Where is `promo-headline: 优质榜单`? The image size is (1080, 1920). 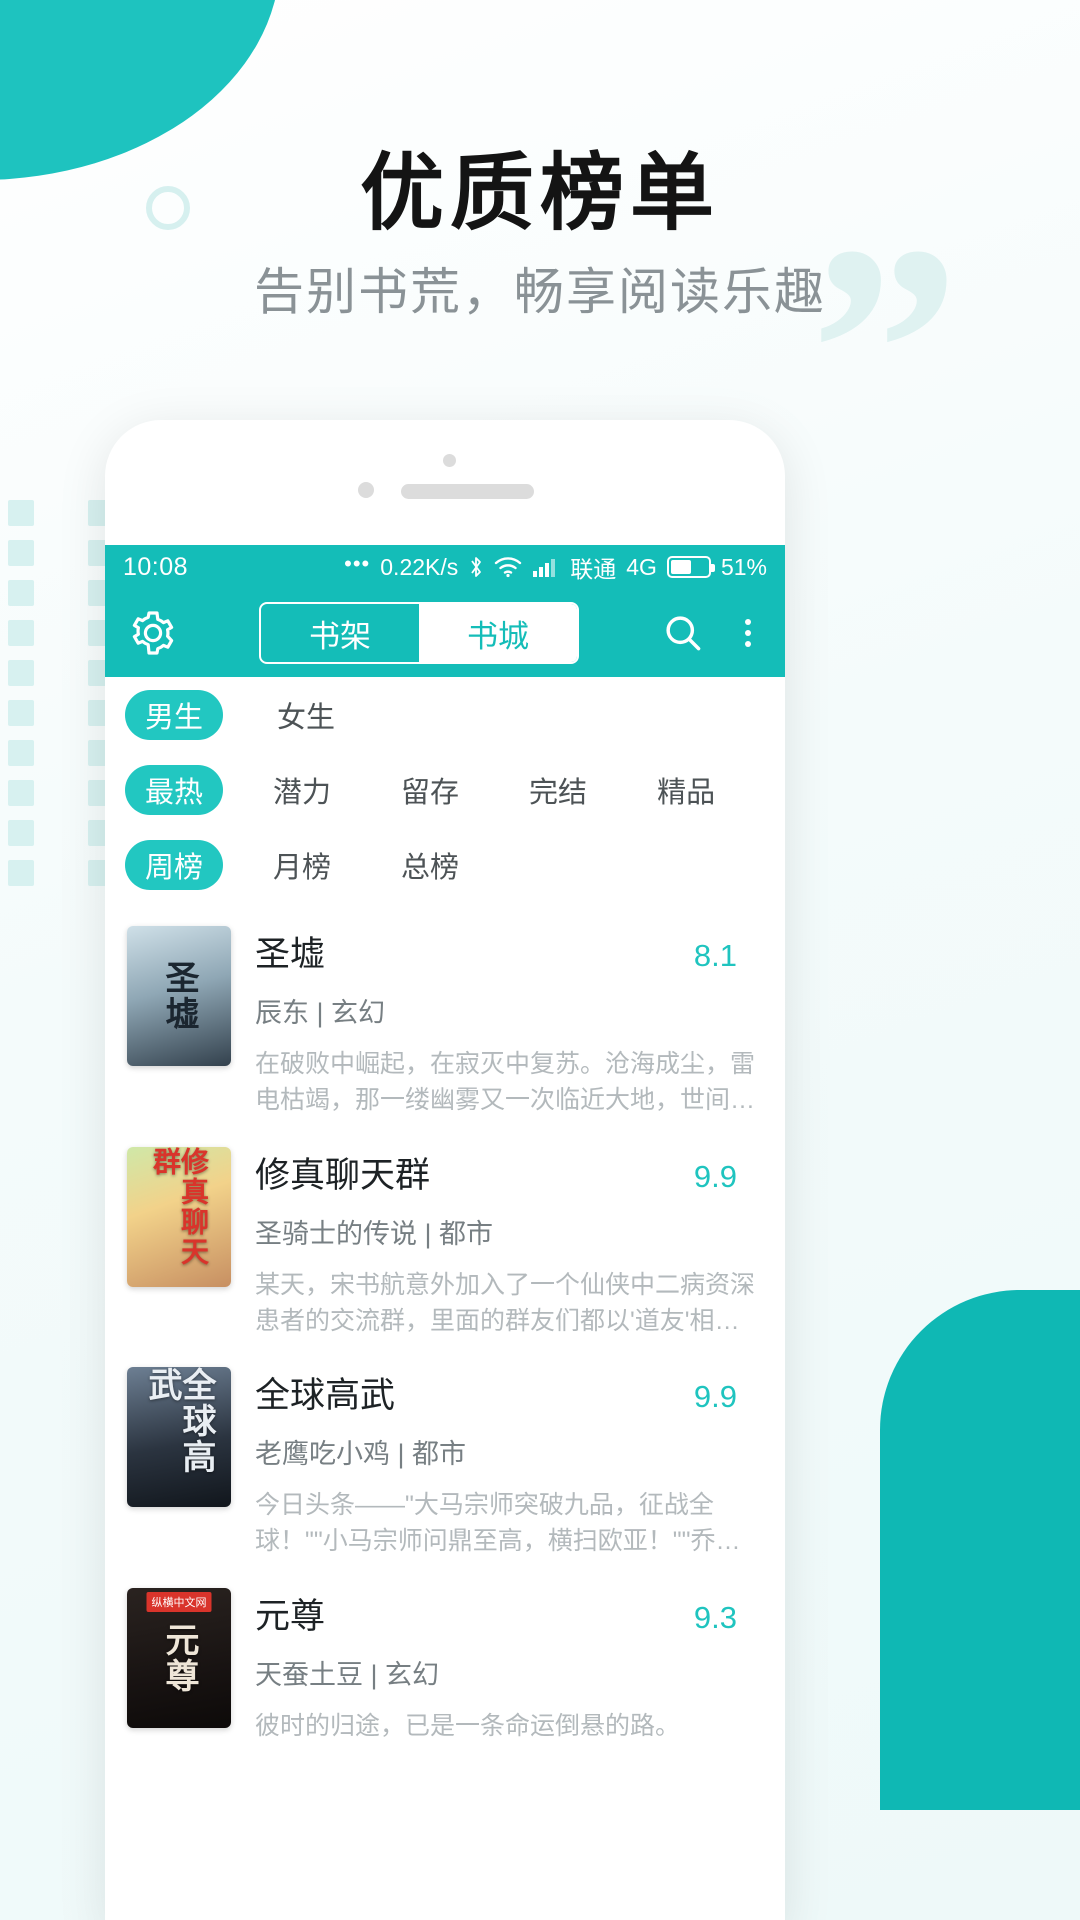
promo-headline: 优质榜单 is located at coordinates (539, 192).